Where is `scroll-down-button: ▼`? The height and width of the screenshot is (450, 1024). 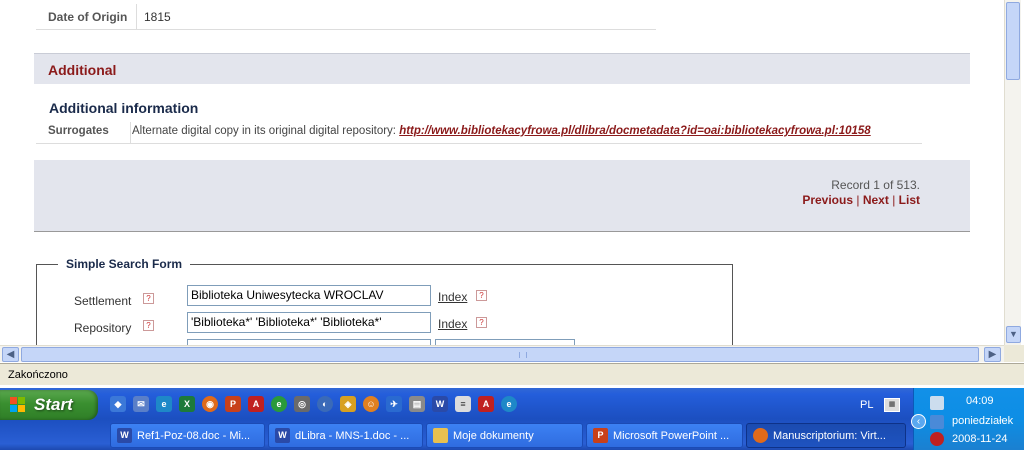 scroll-down-button: ▼ is located at coordinates (1013, 334).